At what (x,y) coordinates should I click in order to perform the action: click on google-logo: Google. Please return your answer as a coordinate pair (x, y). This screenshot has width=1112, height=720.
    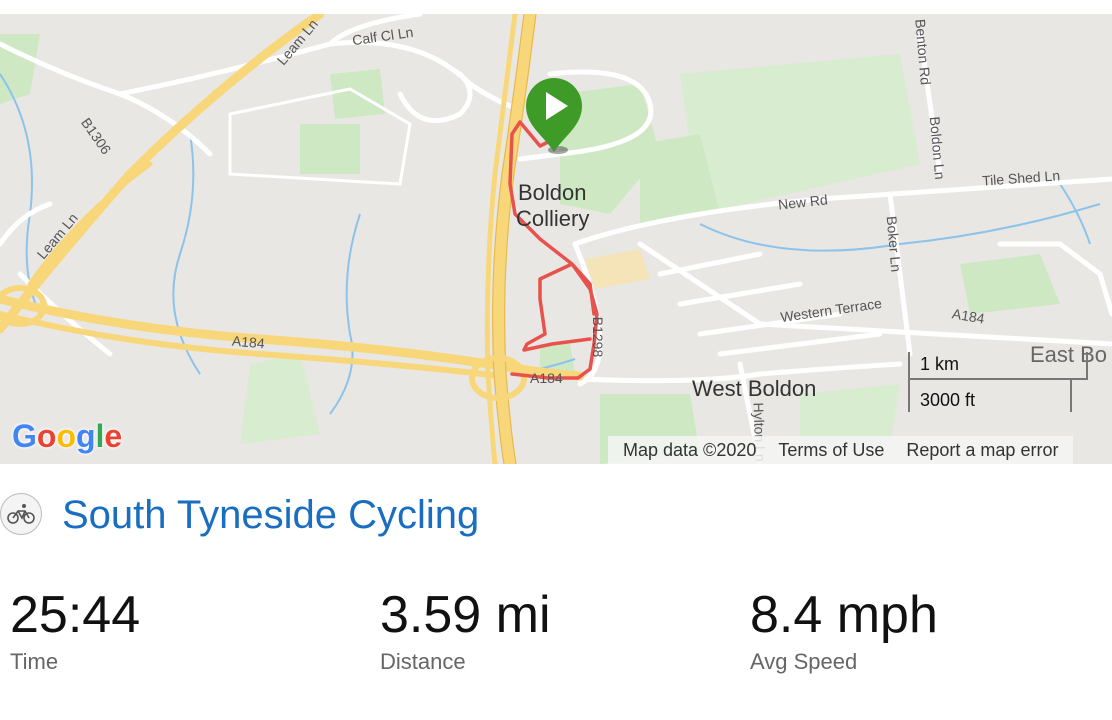
    Looking at the image, I should click on (67, 436).